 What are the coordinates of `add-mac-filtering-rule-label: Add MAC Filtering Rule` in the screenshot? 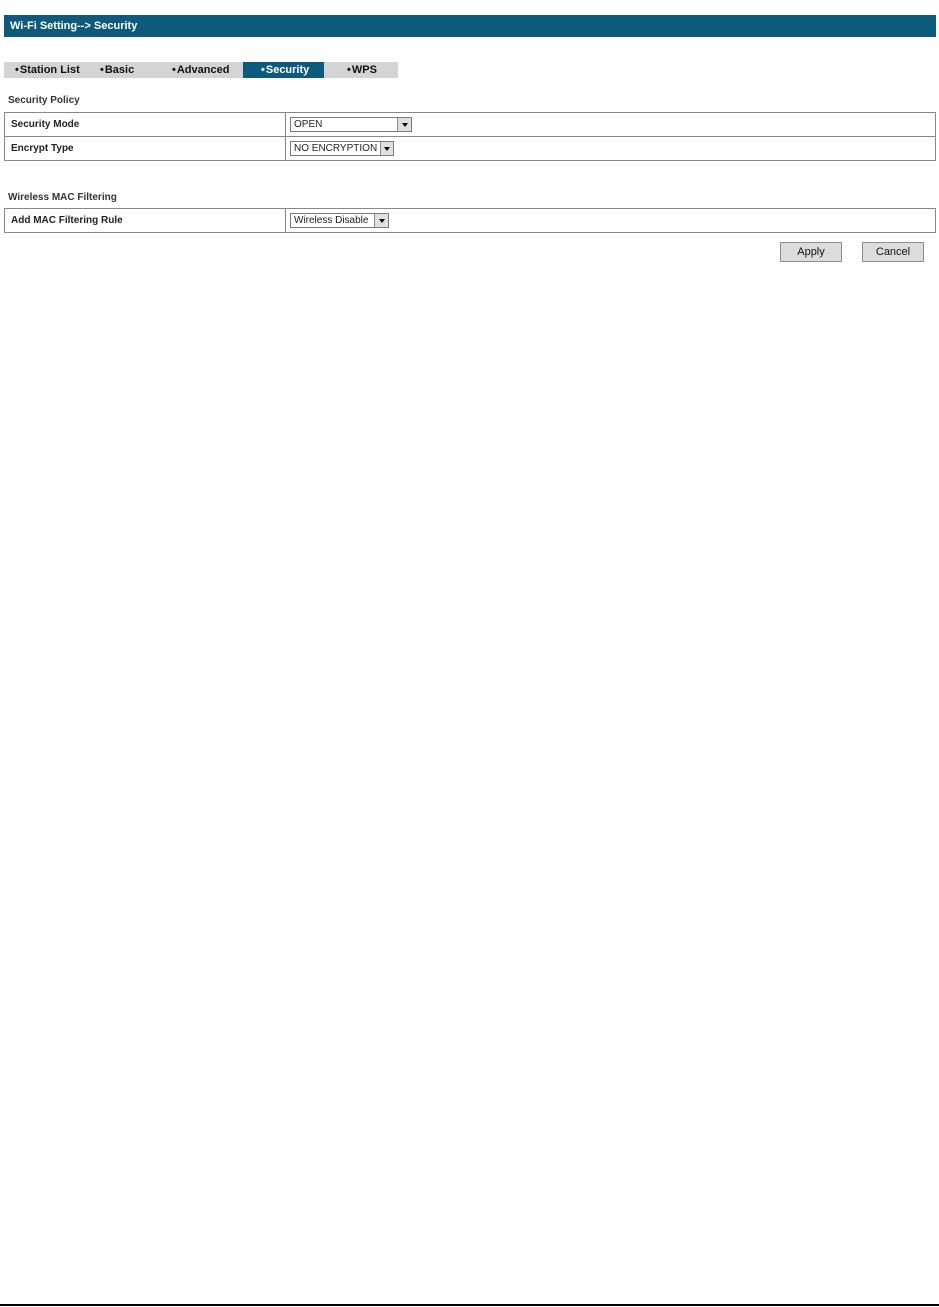 It's located at (145, 220).